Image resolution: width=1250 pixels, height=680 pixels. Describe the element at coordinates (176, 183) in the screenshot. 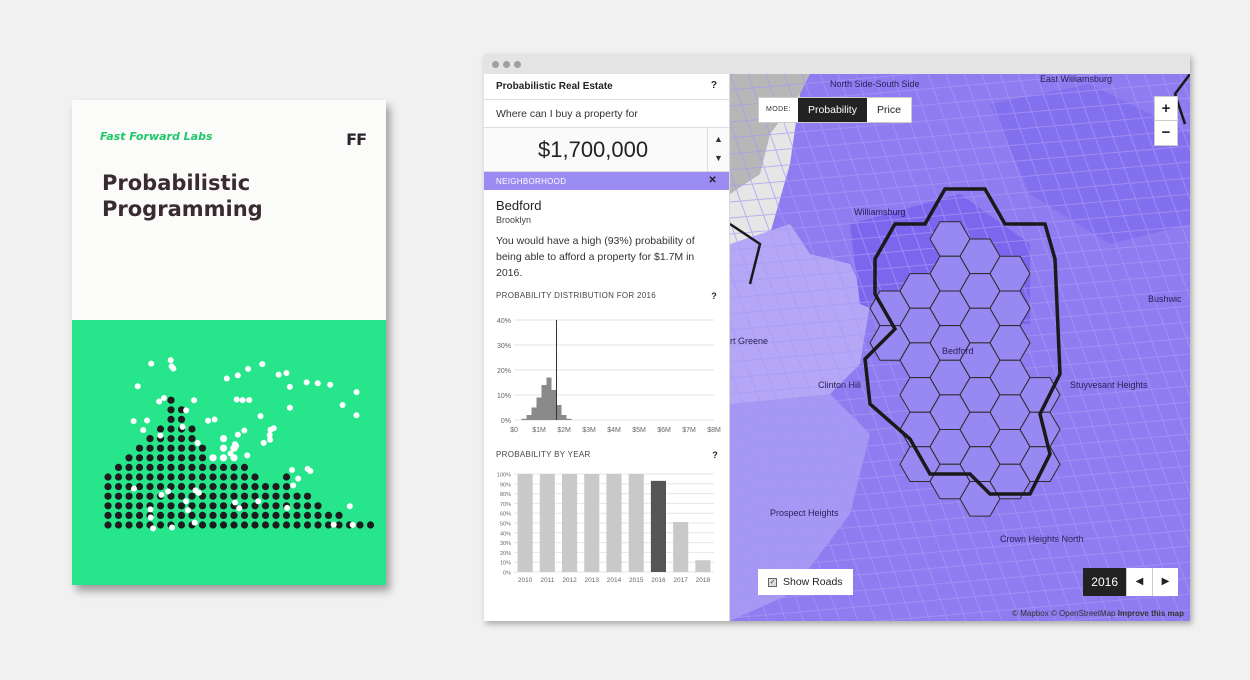

I see `book-title-line1: Probabilistic` at that location.